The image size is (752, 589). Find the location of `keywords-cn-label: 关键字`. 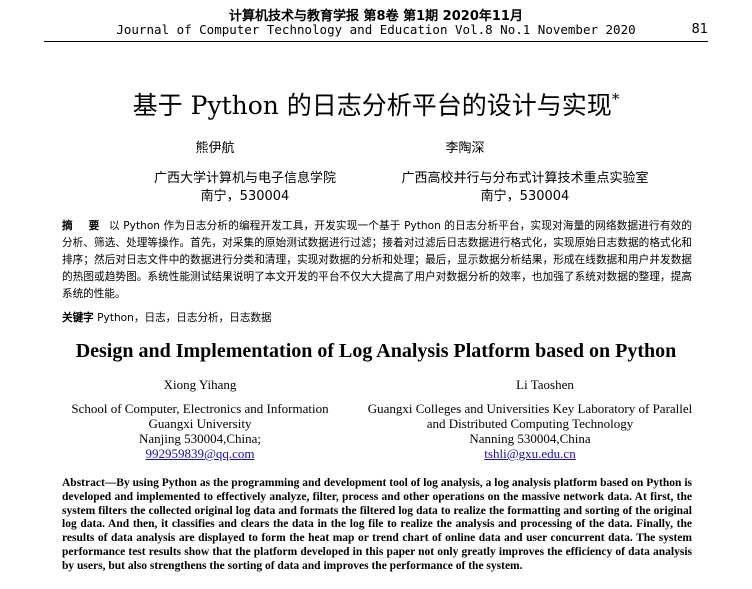

keywords-cn-label: 关键字 is located at coordinates (78, 318).